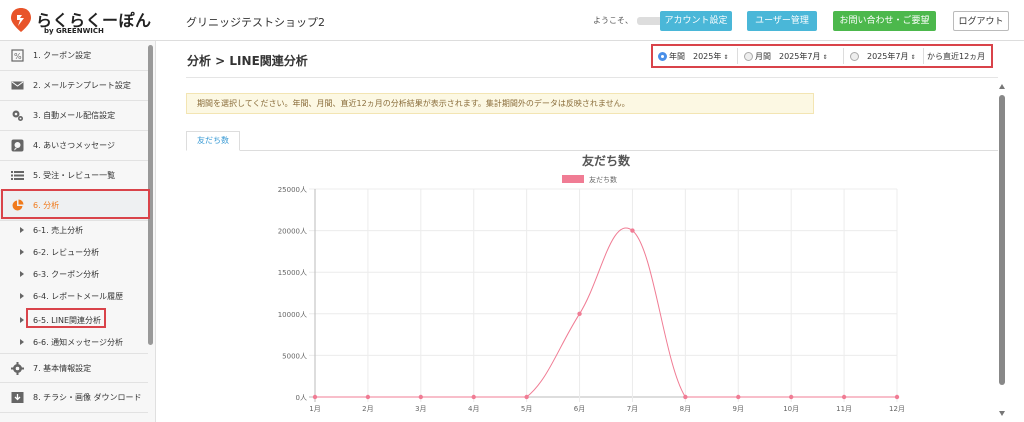 The width and height of the screenshot is (1024, 422). What do you see at coordinates (255, 22) in the screenshot?
I see `shop-name: グリニッジテストショップ2` at bounding box center [255, 22].